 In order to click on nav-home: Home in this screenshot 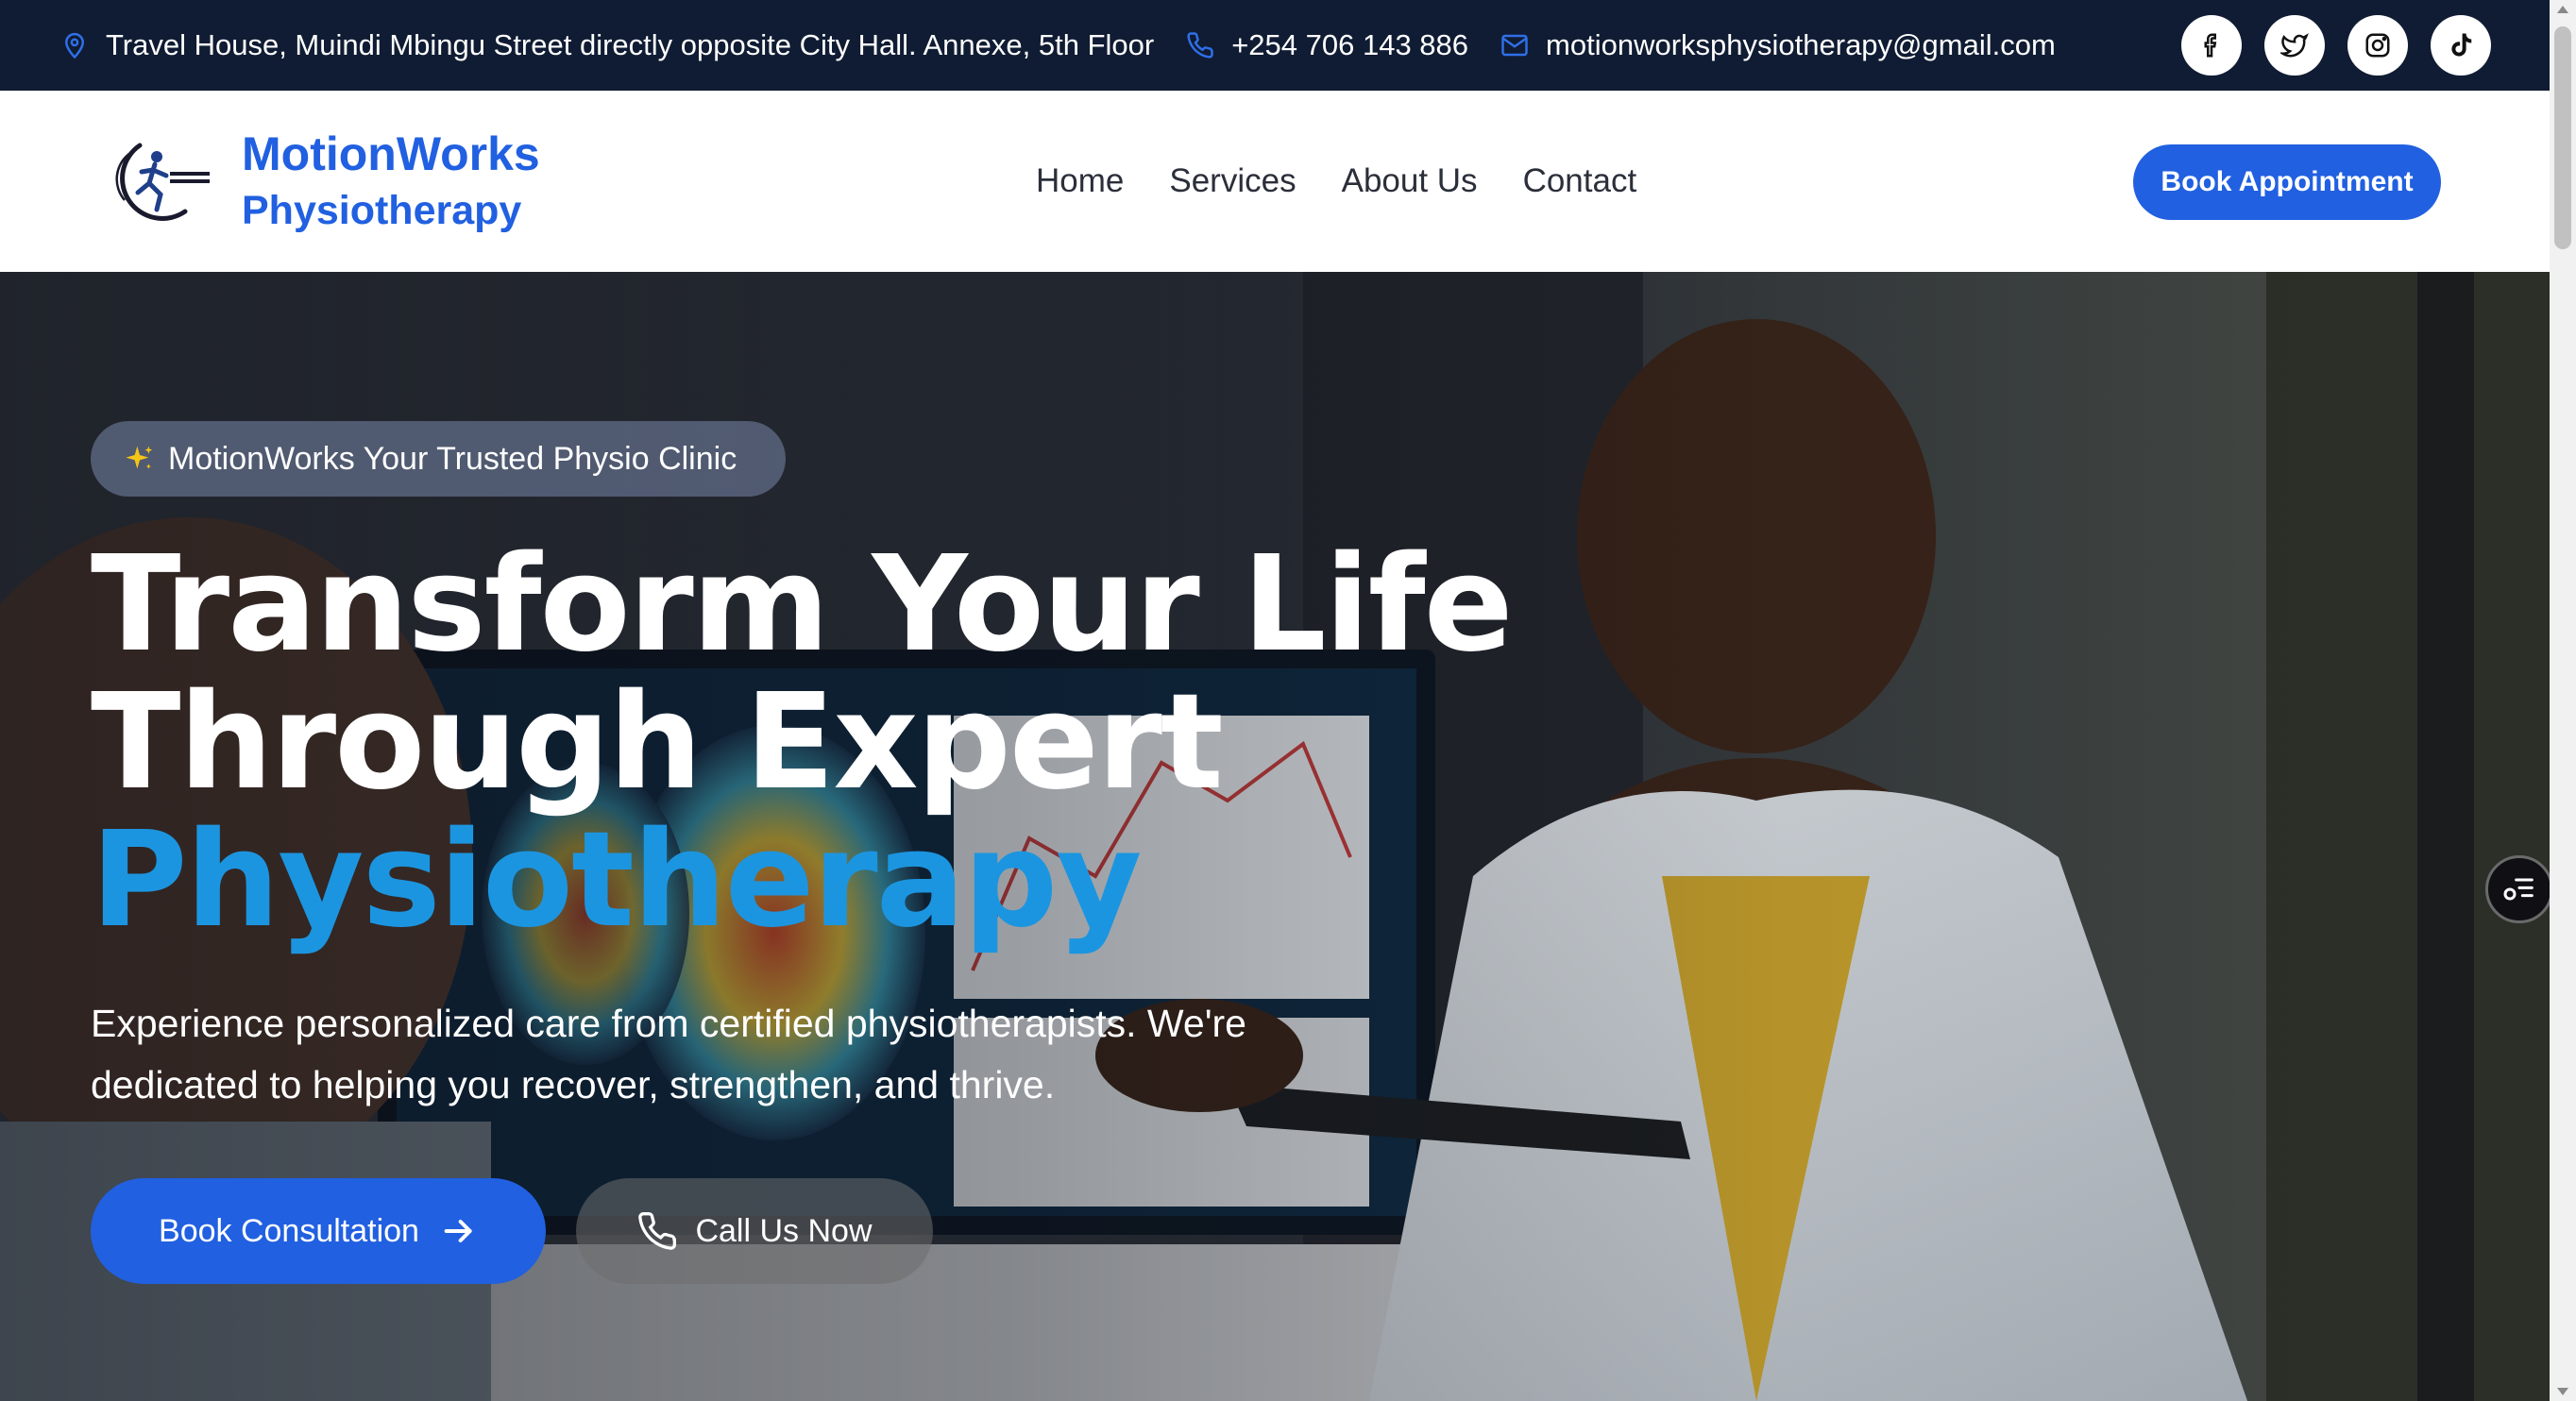, I will do `click(1080, 181)`.